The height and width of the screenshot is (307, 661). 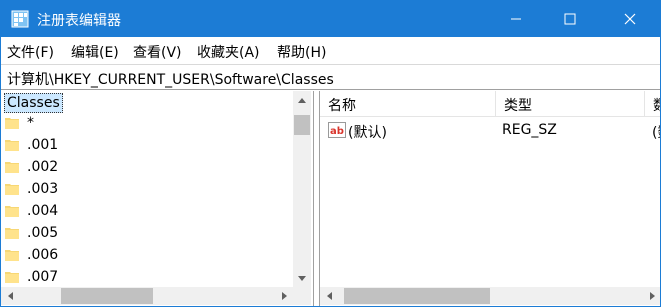 I want to click on chevron-down-icon, so click(x=302, y=278).